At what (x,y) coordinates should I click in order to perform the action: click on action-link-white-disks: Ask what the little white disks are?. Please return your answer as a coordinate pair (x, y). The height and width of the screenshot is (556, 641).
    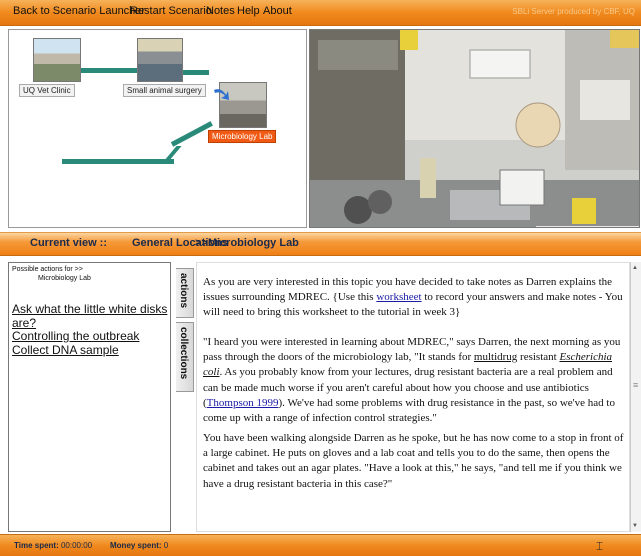
    Looking at the image, I should click on (91, 316).